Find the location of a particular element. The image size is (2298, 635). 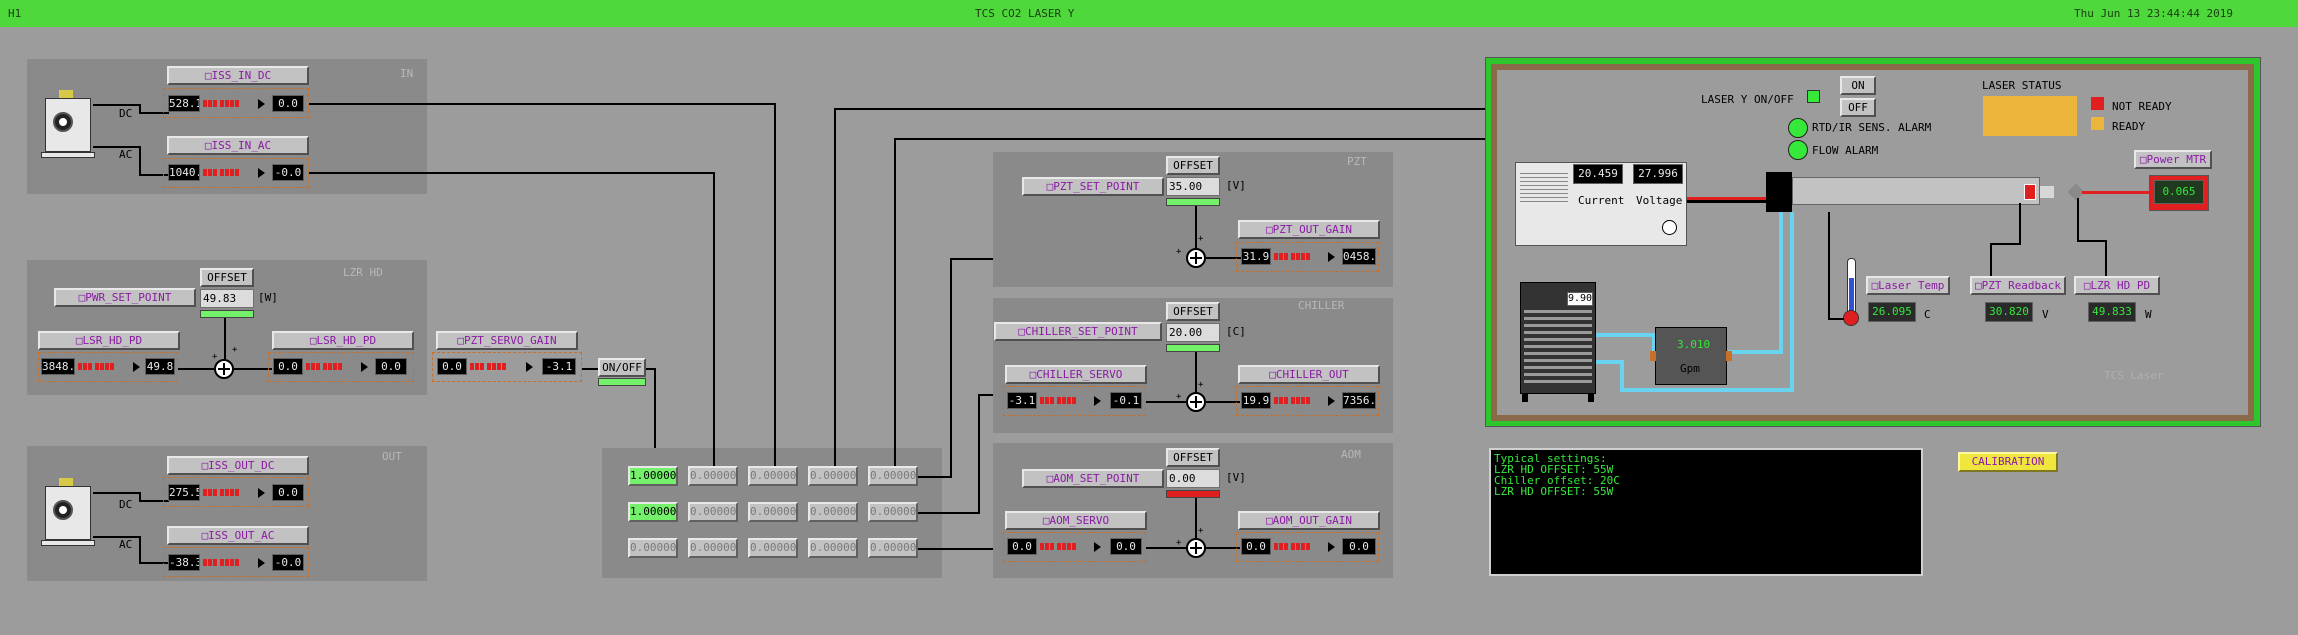

chiller-offset-input: 20.00 is located at coordinates (1193, 332).